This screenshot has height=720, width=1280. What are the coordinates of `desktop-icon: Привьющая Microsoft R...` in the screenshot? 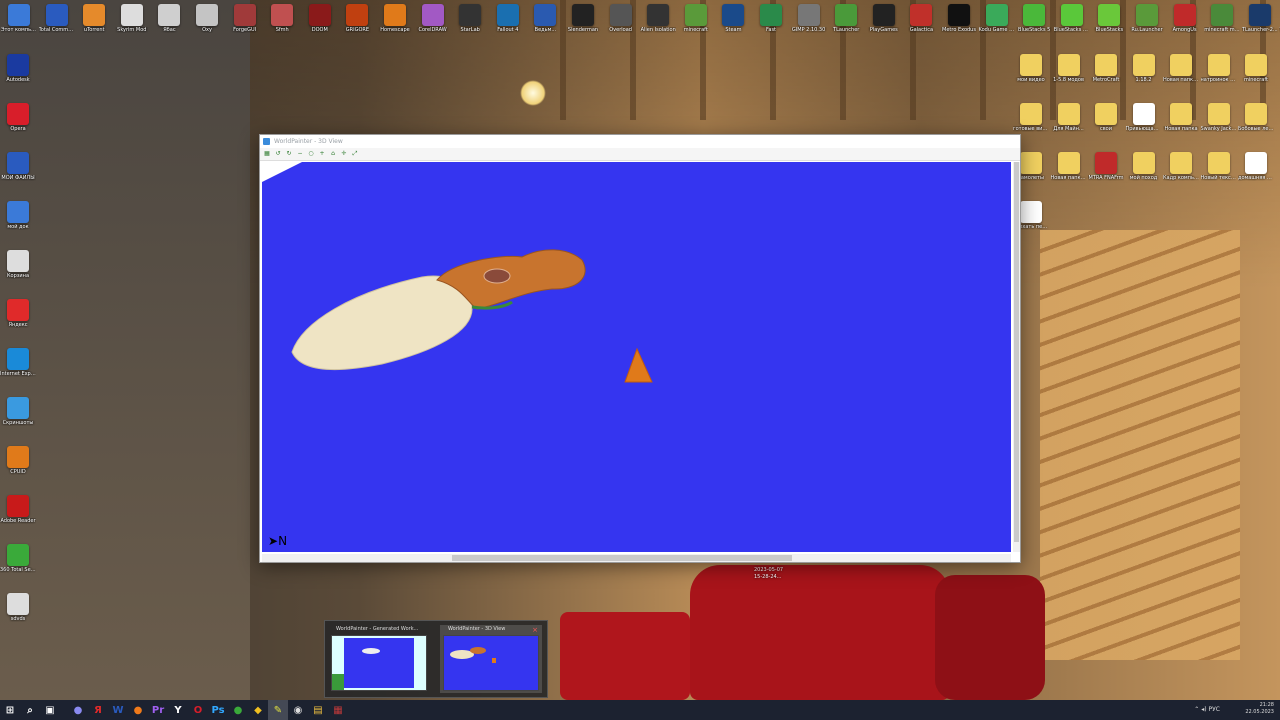 It's located at (1144, 117).